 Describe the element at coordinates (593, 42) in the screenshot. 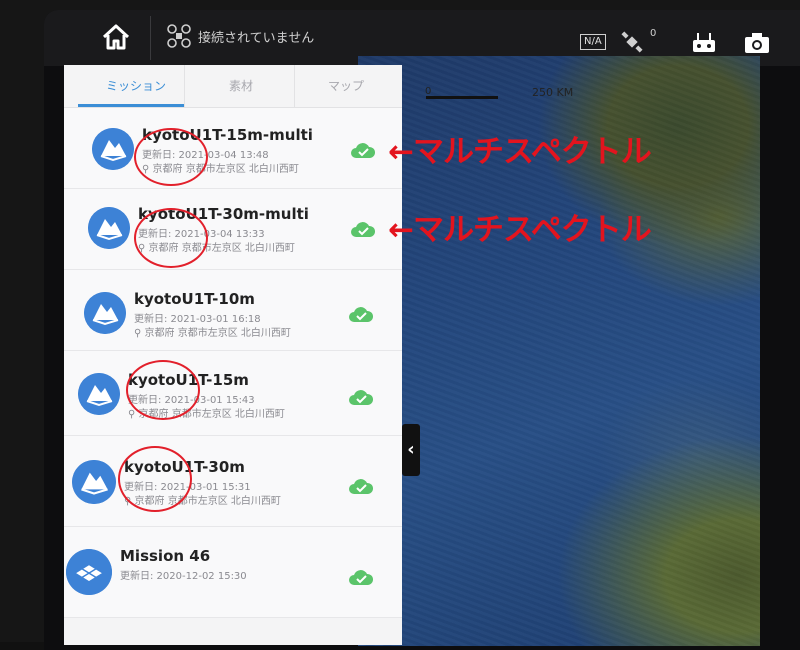

I see `gps-status-badge: N/A` at that location.